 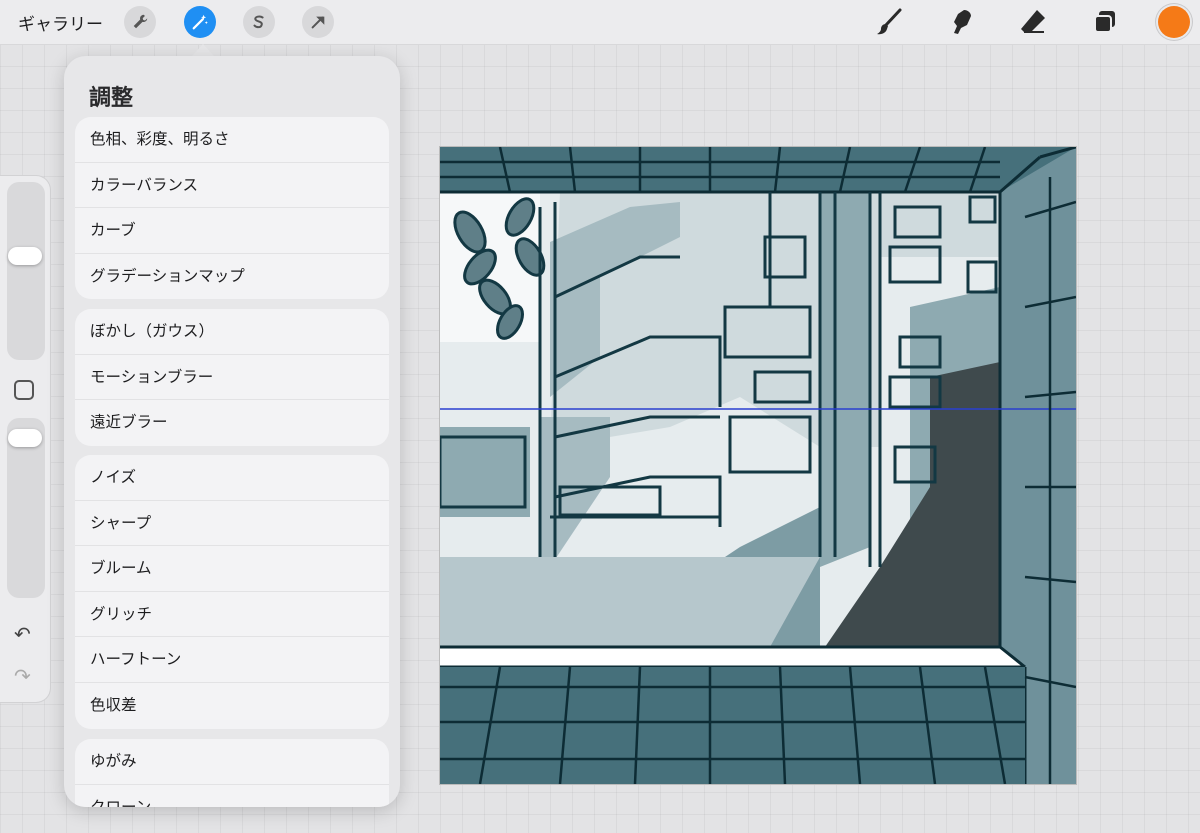 What do you see at coordinates (318, 22) in the screenshot?
I see `transform-arrow-icon` at bounding box center [318, 22].